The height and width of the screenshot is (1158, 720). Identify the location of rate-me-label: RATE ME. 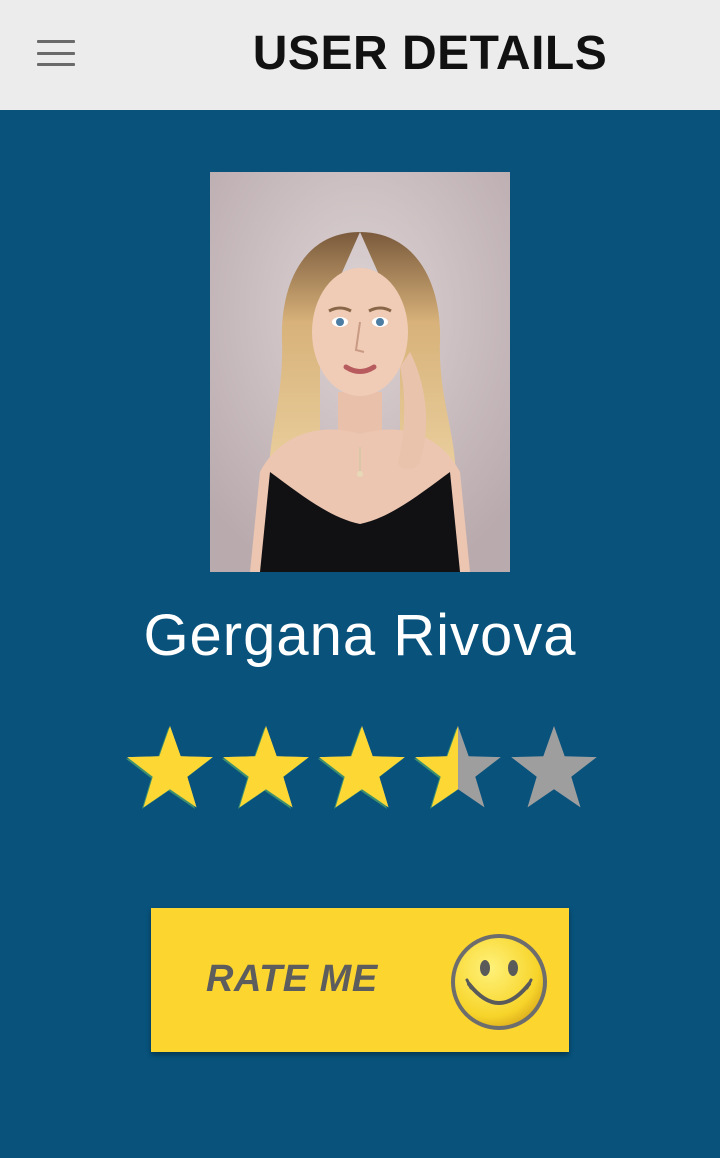
(292, 979).